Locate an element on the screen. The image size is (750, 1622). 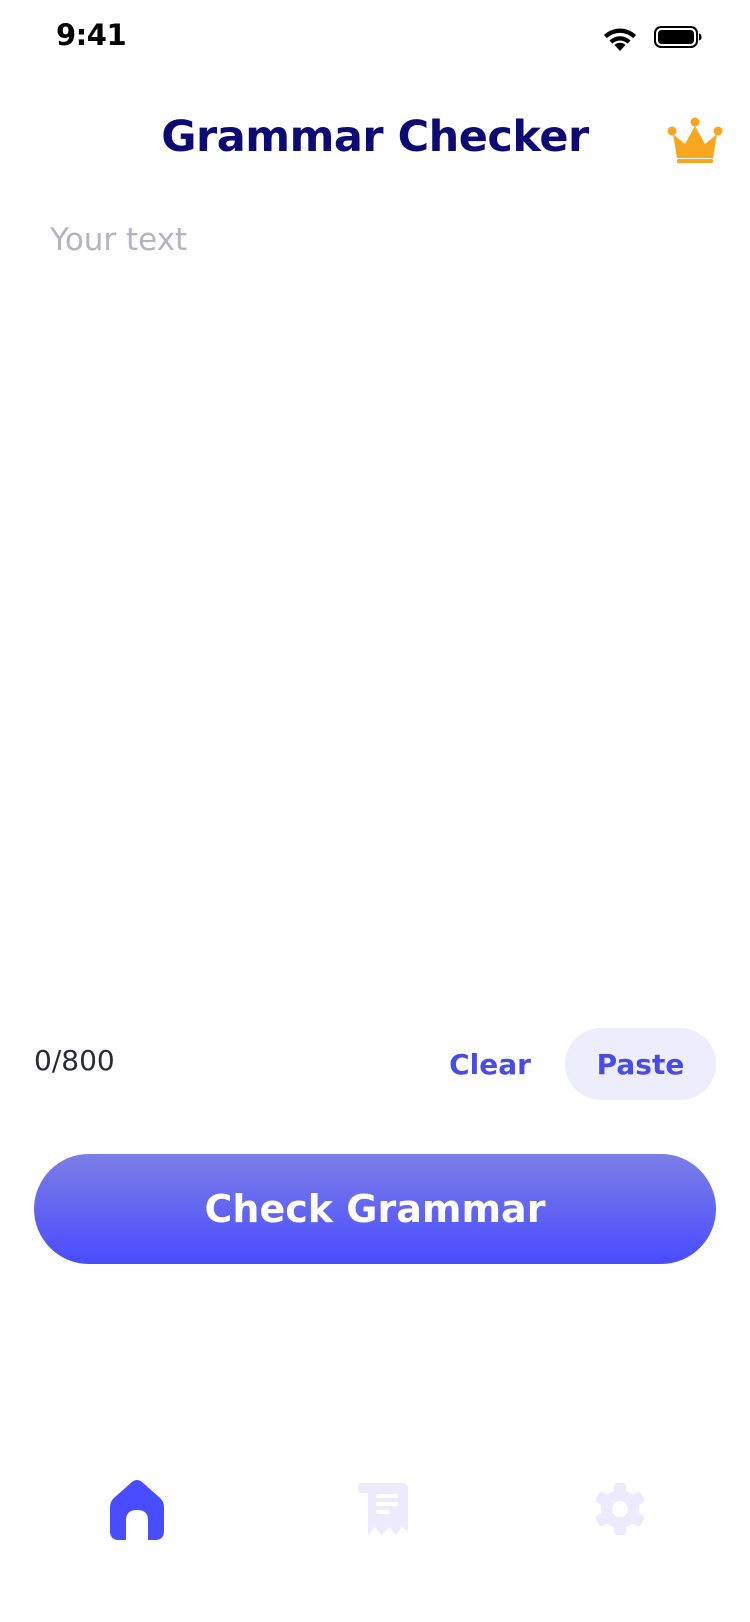
tab-home is located at coordinates (137, 1509).